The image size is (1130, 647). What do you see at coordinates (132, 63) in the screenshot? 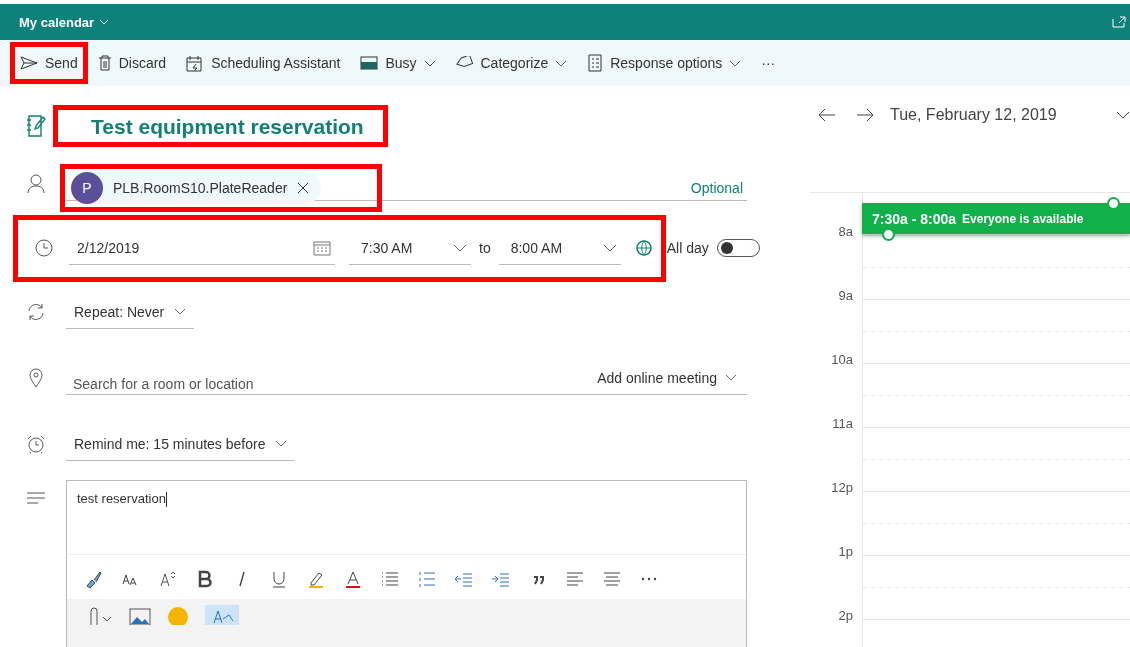
I see `toolbar-button: Discard` at bounding box center [132, 63].